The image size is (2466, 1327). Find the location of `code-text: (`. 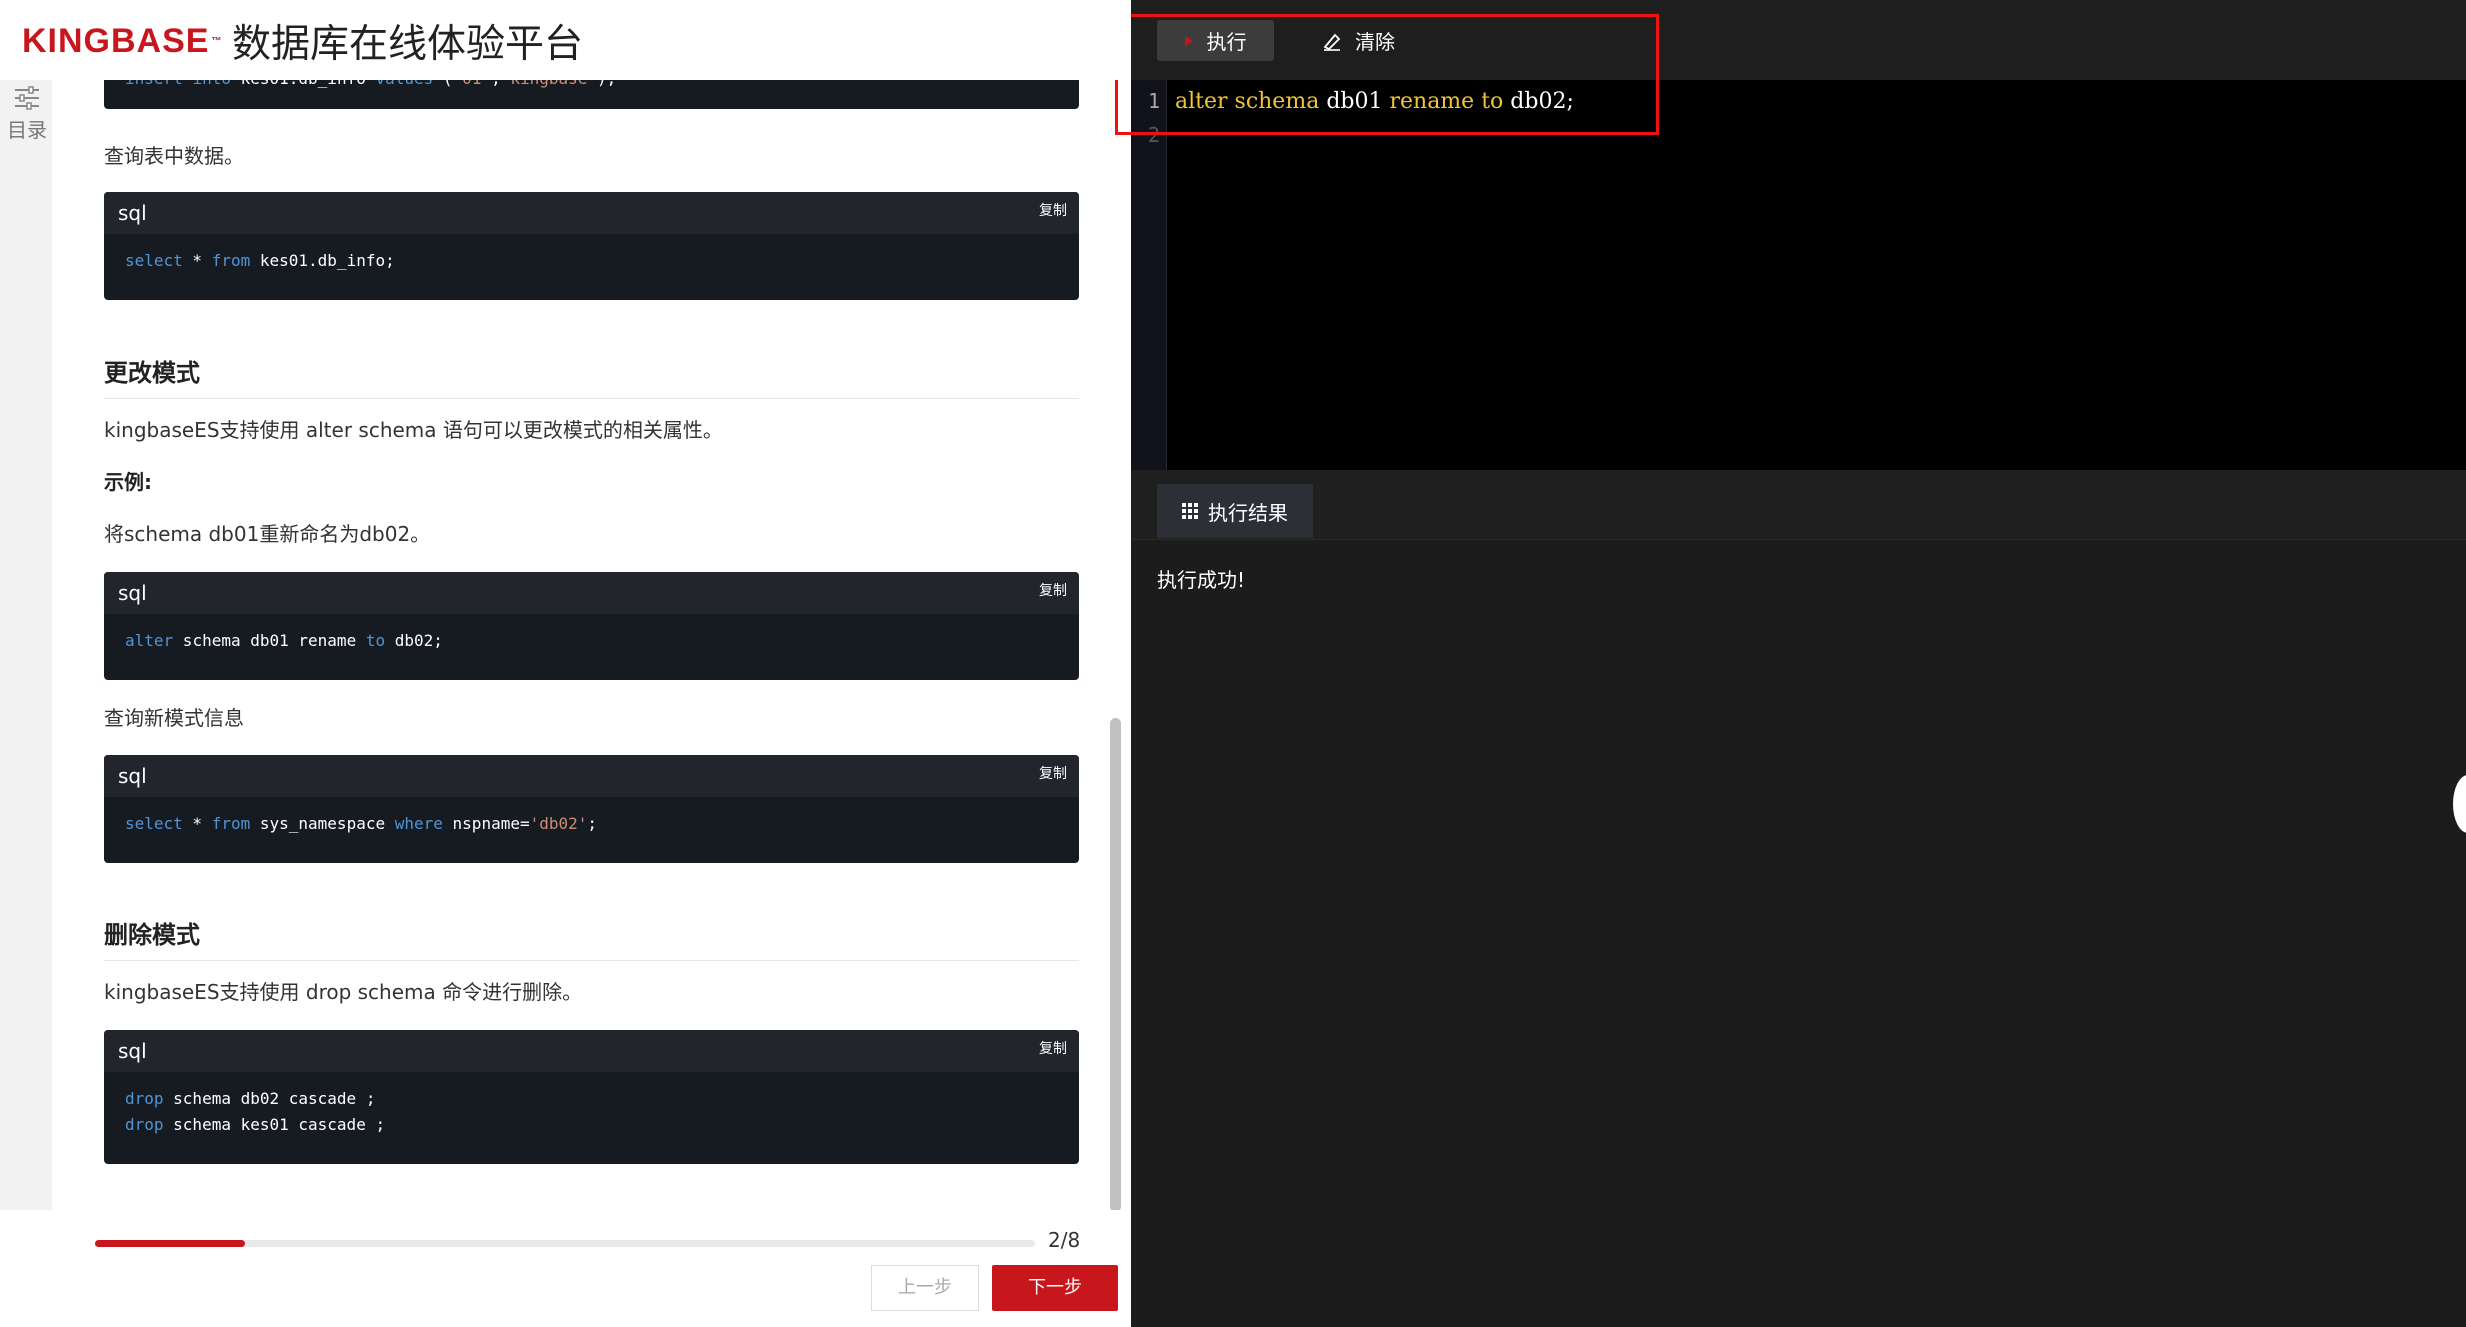

code-text: ( is located at coordinates (443, 84).